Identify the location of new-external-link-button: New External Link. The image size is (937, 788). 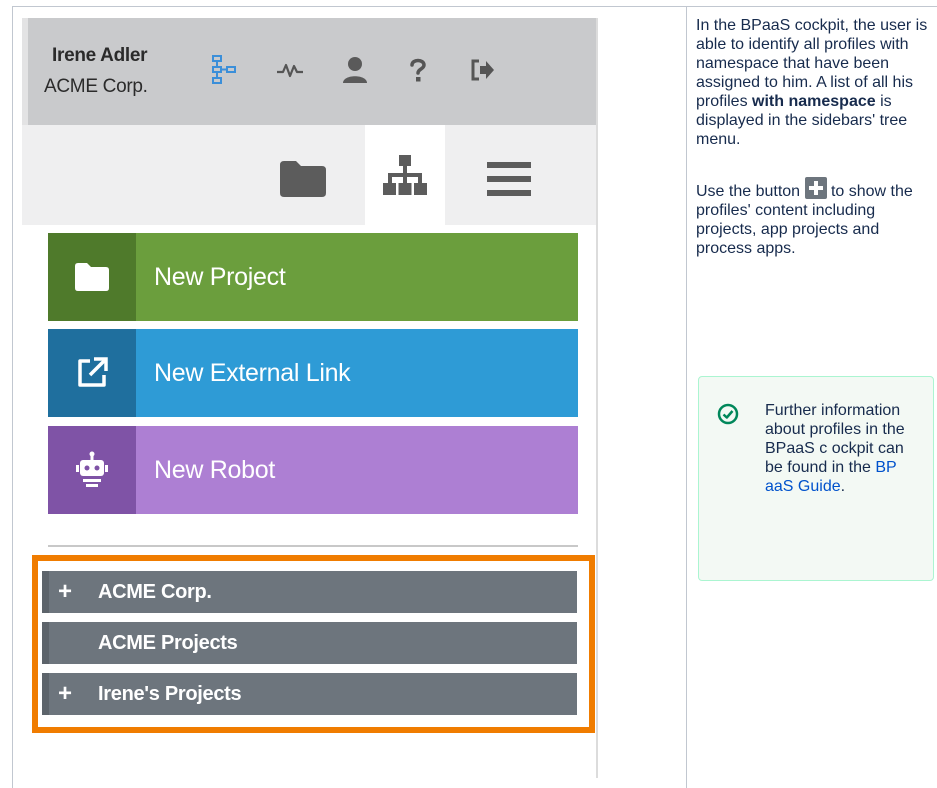
(313, 373).